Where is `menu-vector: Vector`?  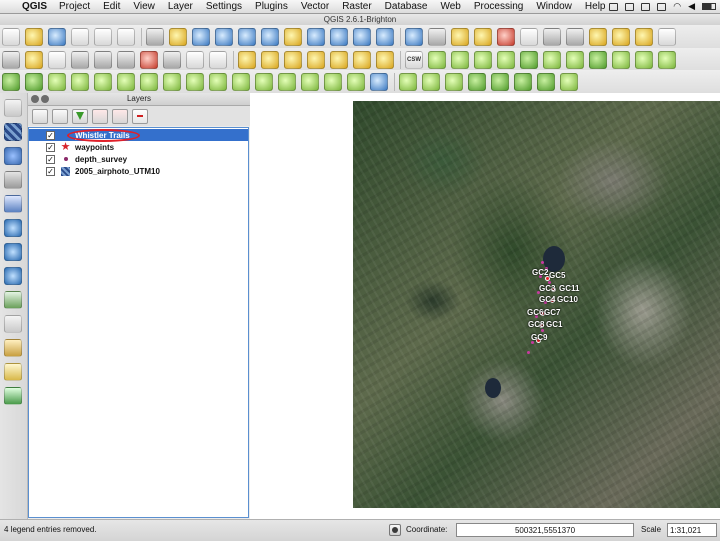 menu-vector: Vector is located at coordinates (315, 6).